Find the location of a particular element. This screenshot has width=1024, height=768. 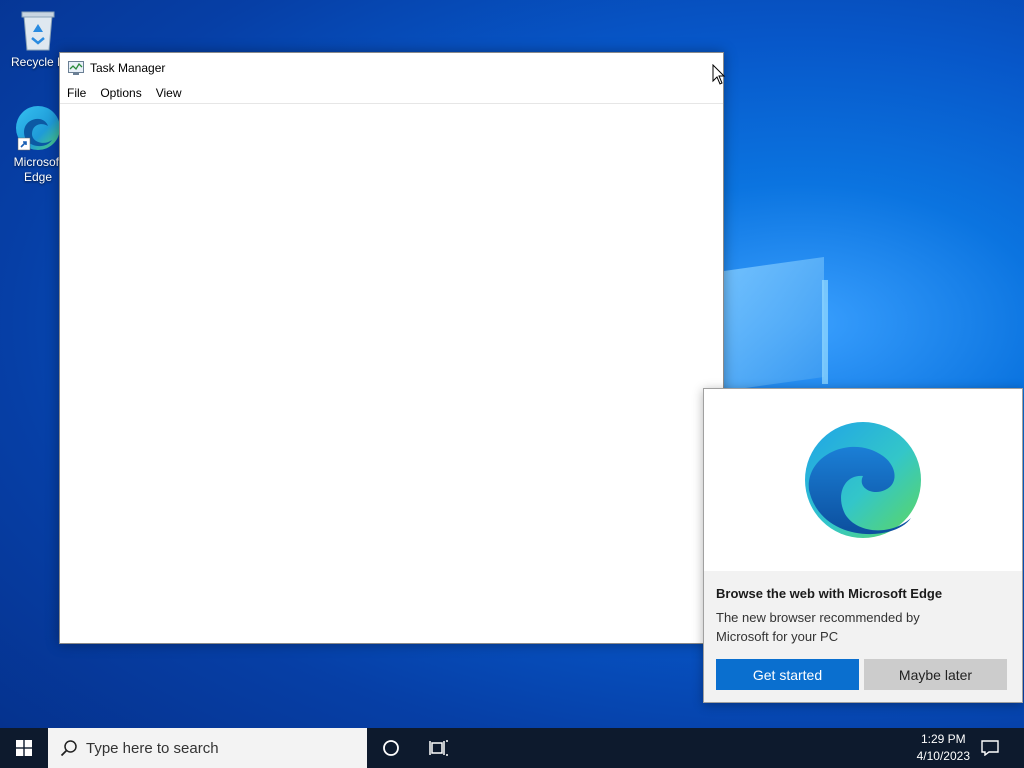

cortana-button is located at coordinates (391, 748).